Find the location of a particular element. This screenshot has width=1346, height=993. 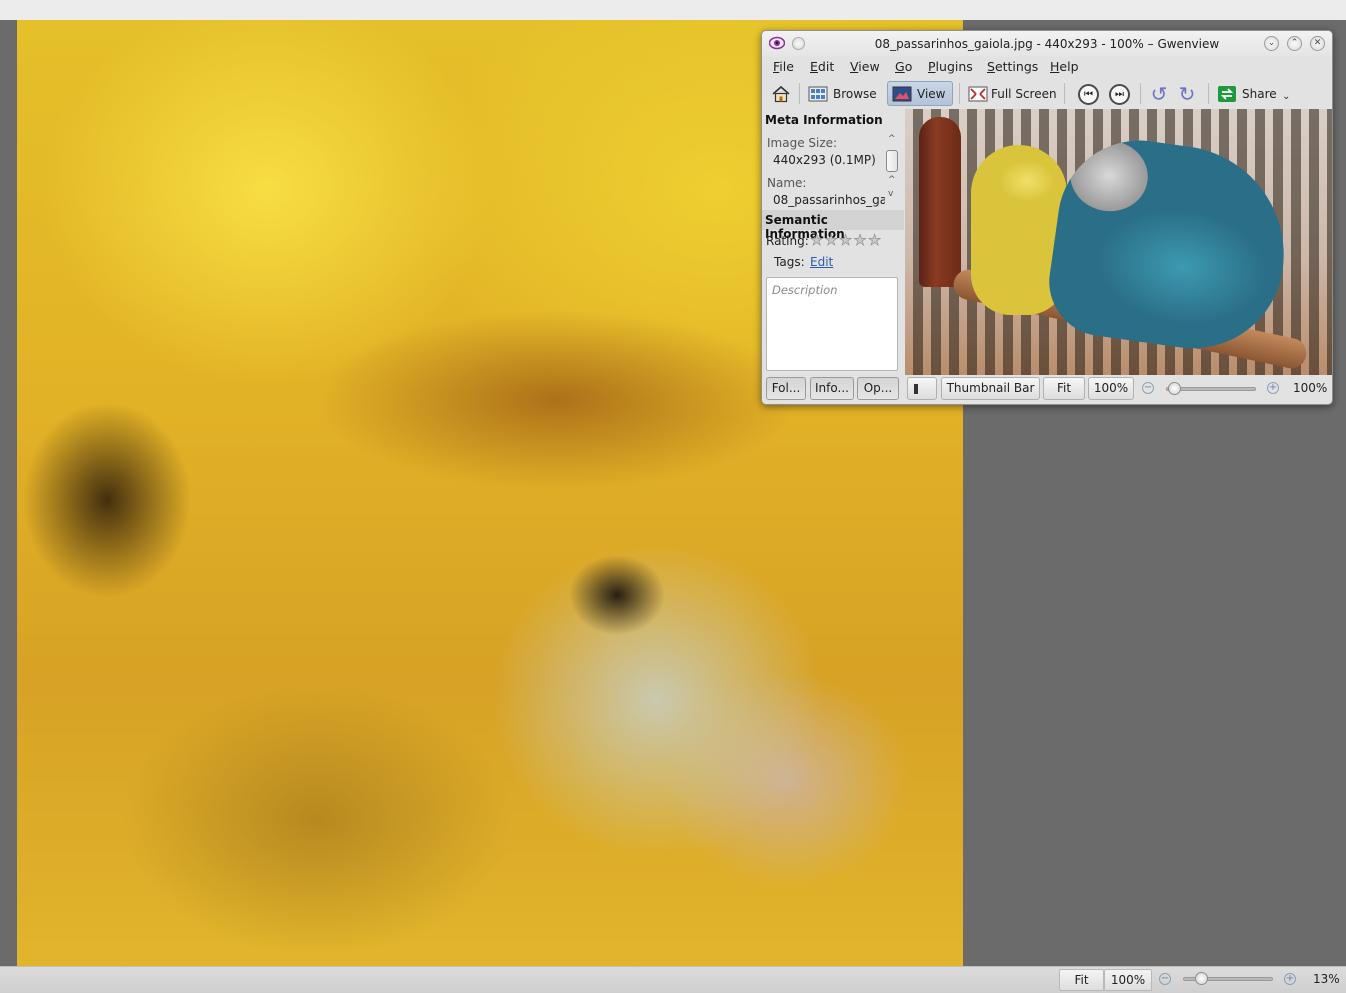

fullscreen-statusbar: Fit 100% − + 13% is located at coordinates (673, 979).